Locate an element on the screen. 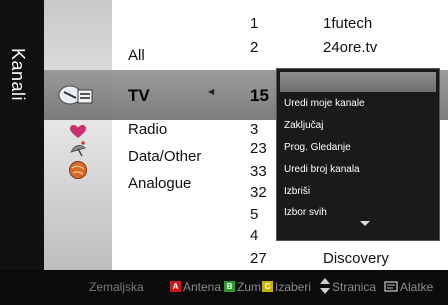 This screenshot has width=448, height=305. globe-icon is located at coordinates (78, 170).